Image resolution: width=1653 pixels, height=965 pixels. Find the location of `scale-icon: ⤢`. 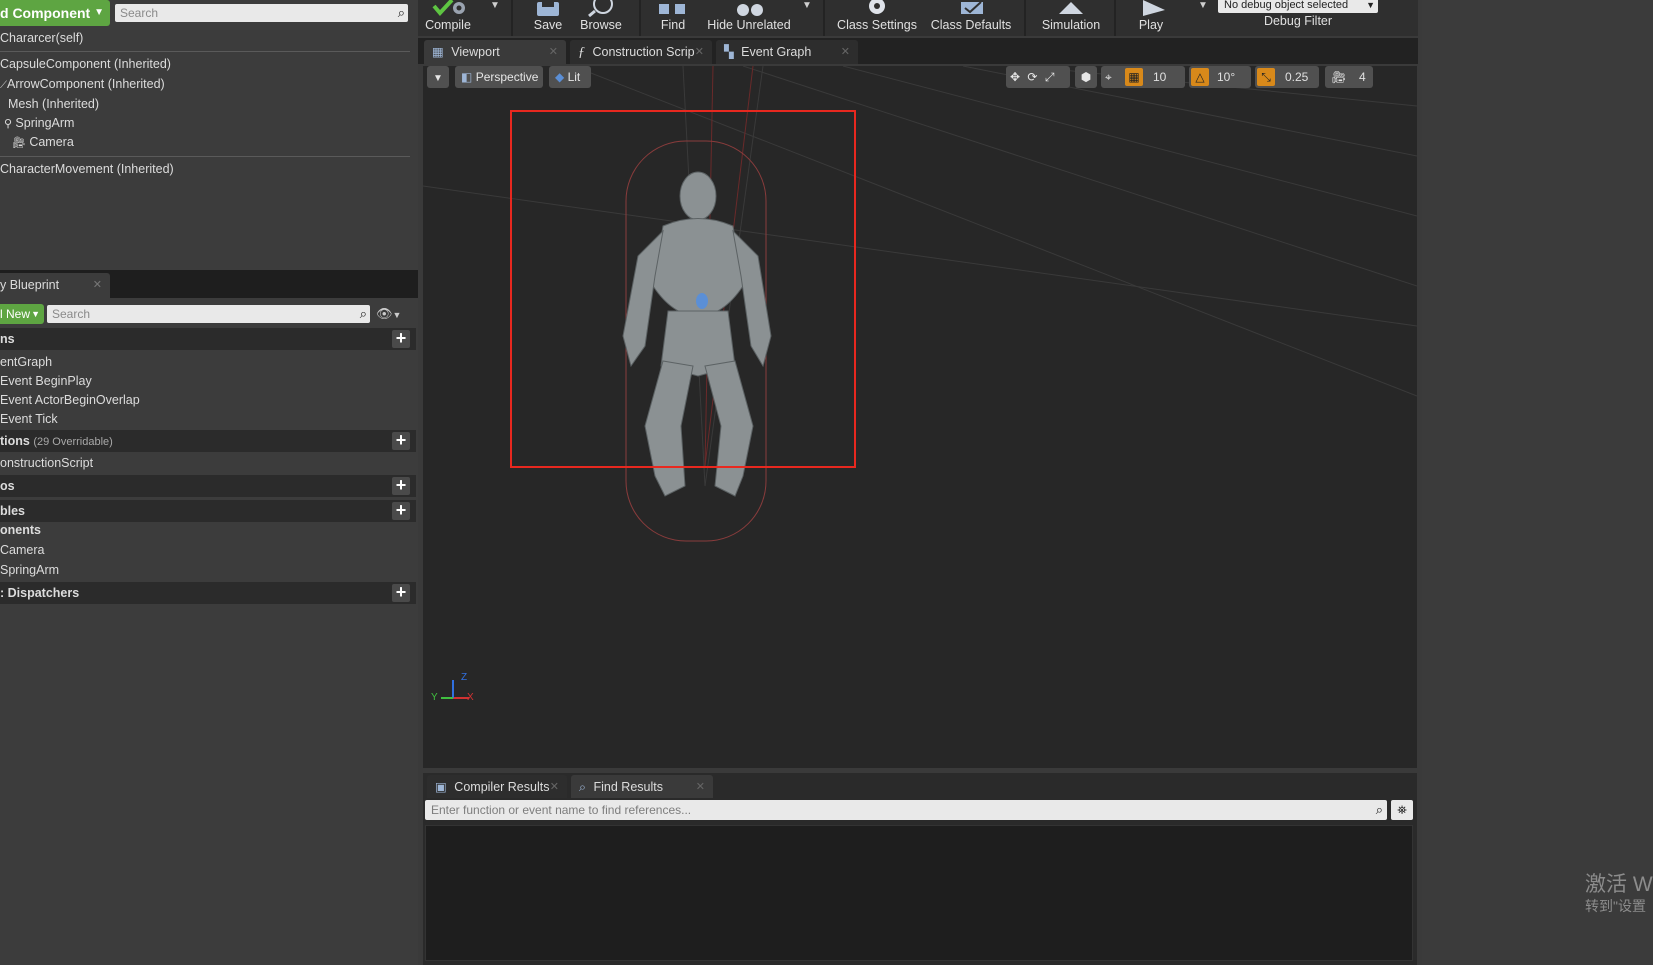

scale-icon: ⤢ is located at coordinates (1050, 77).